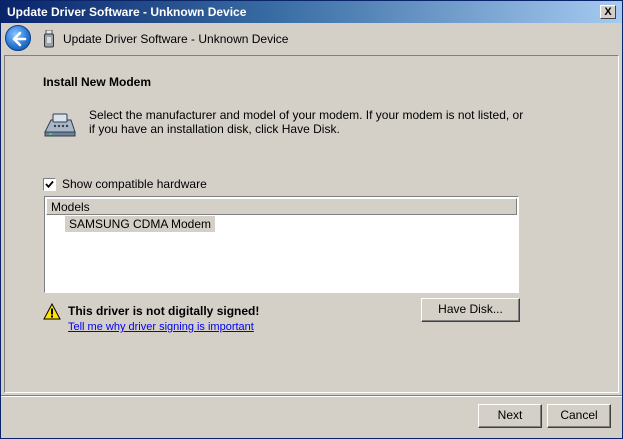 The width and height of the screenshot is (623, 439). What do you see at coordinates (49, 39) in the screenshot?
I see `usb-device-icon` at bounding box center [49, 39].